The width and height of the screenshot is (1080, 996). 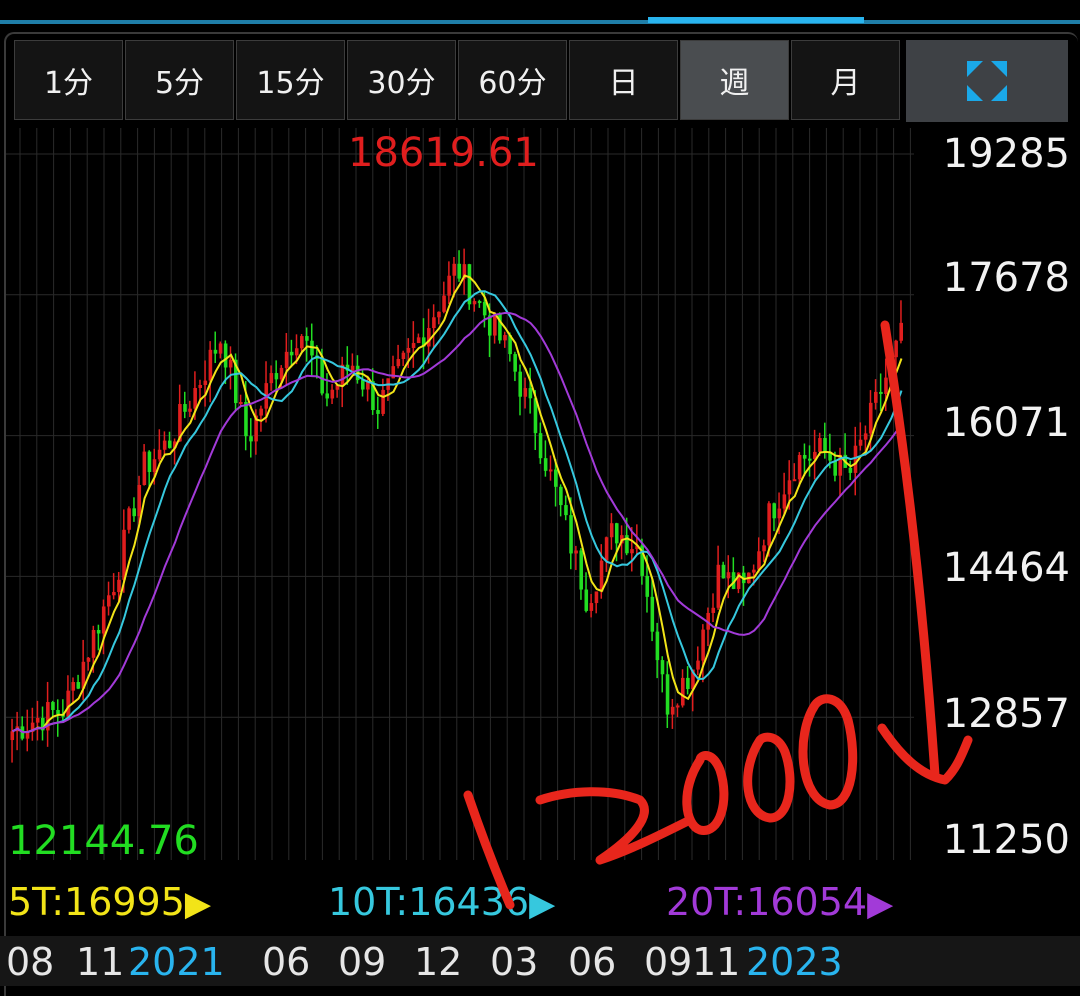 I want to click on tab-day: 日, so click(x=623, y=80).